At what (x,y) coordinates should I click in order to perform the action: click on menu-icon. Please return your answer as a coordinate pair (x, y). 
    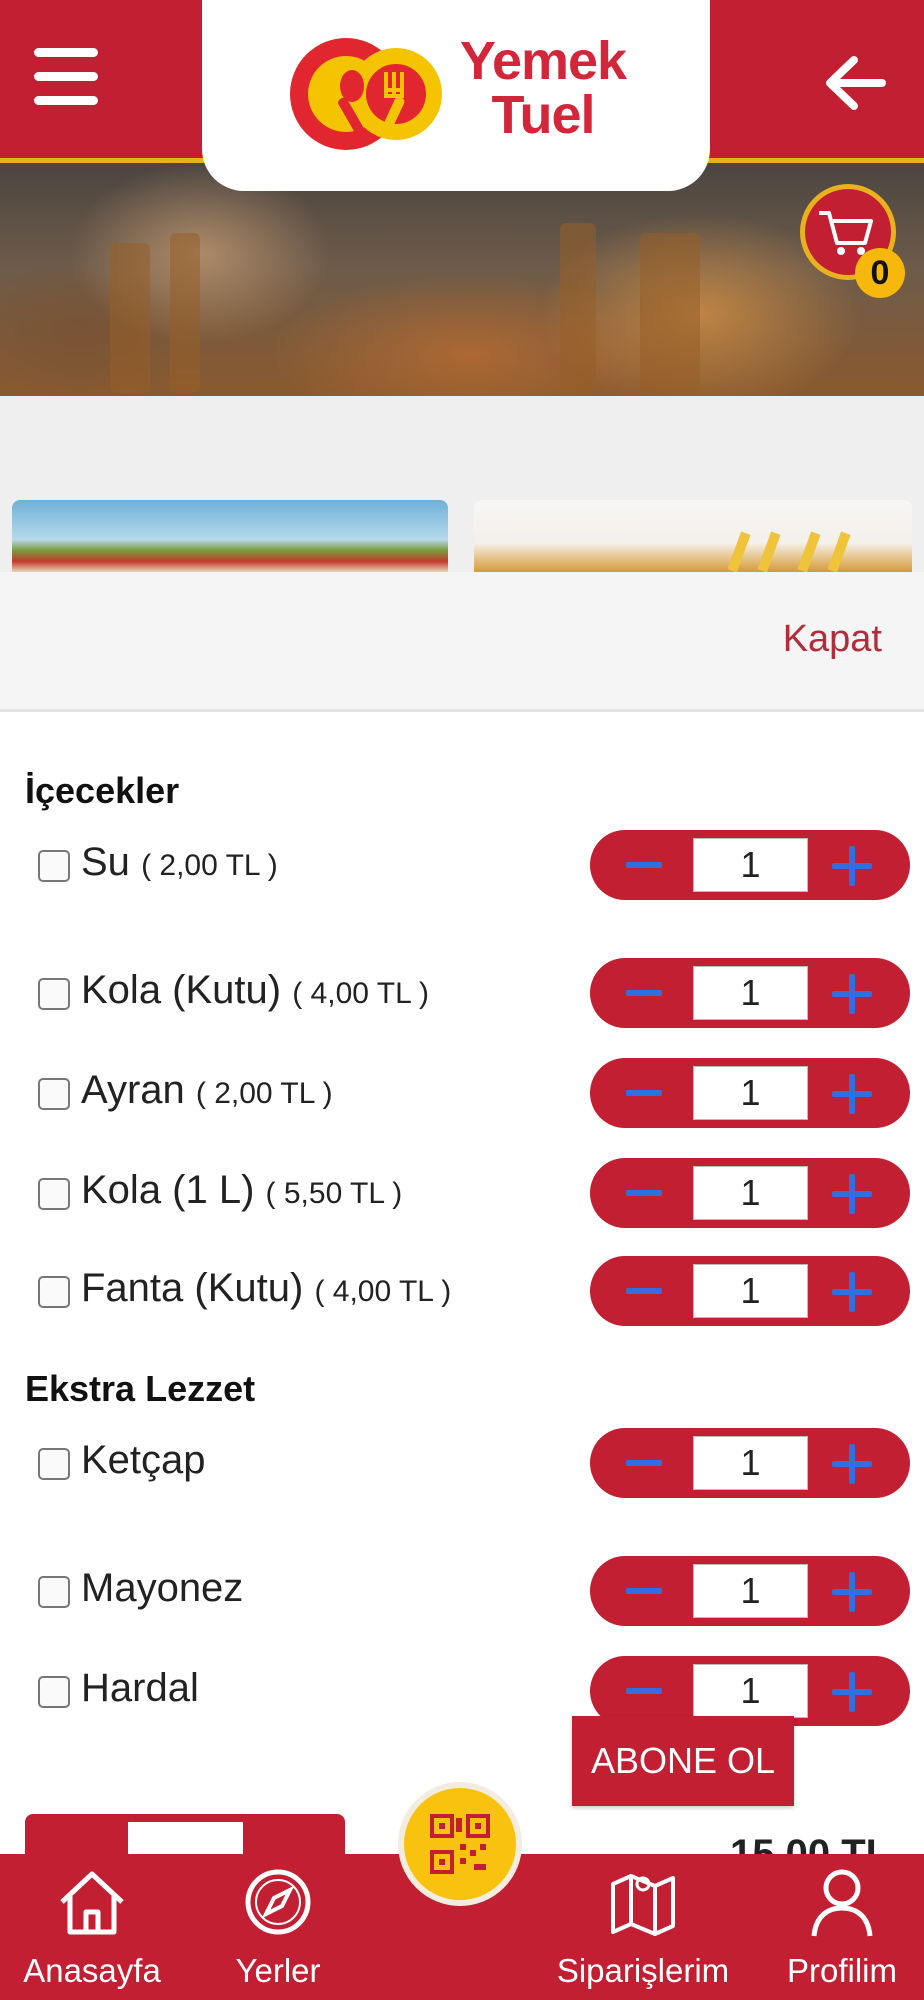
    Looking at the image, I should click on (67, 77).